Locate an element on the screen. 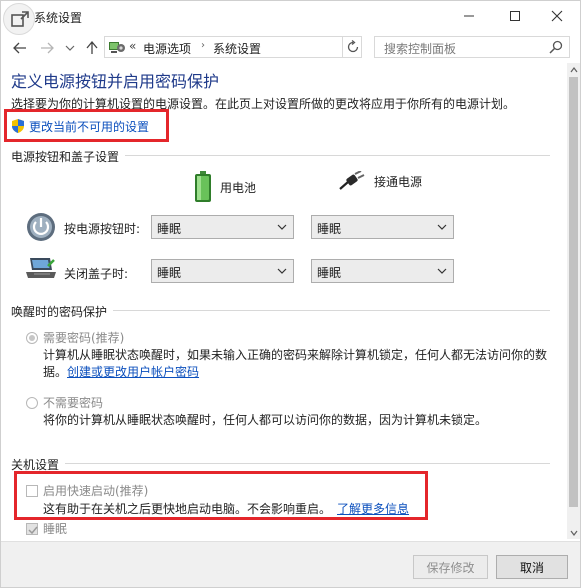  sleep-label: 睡眠 is located at coordinates (55, 529).